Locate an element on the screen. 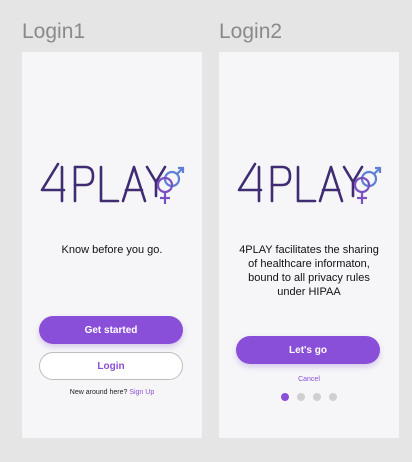  cancel-link: Cancel is located at coordinates (309, 379).